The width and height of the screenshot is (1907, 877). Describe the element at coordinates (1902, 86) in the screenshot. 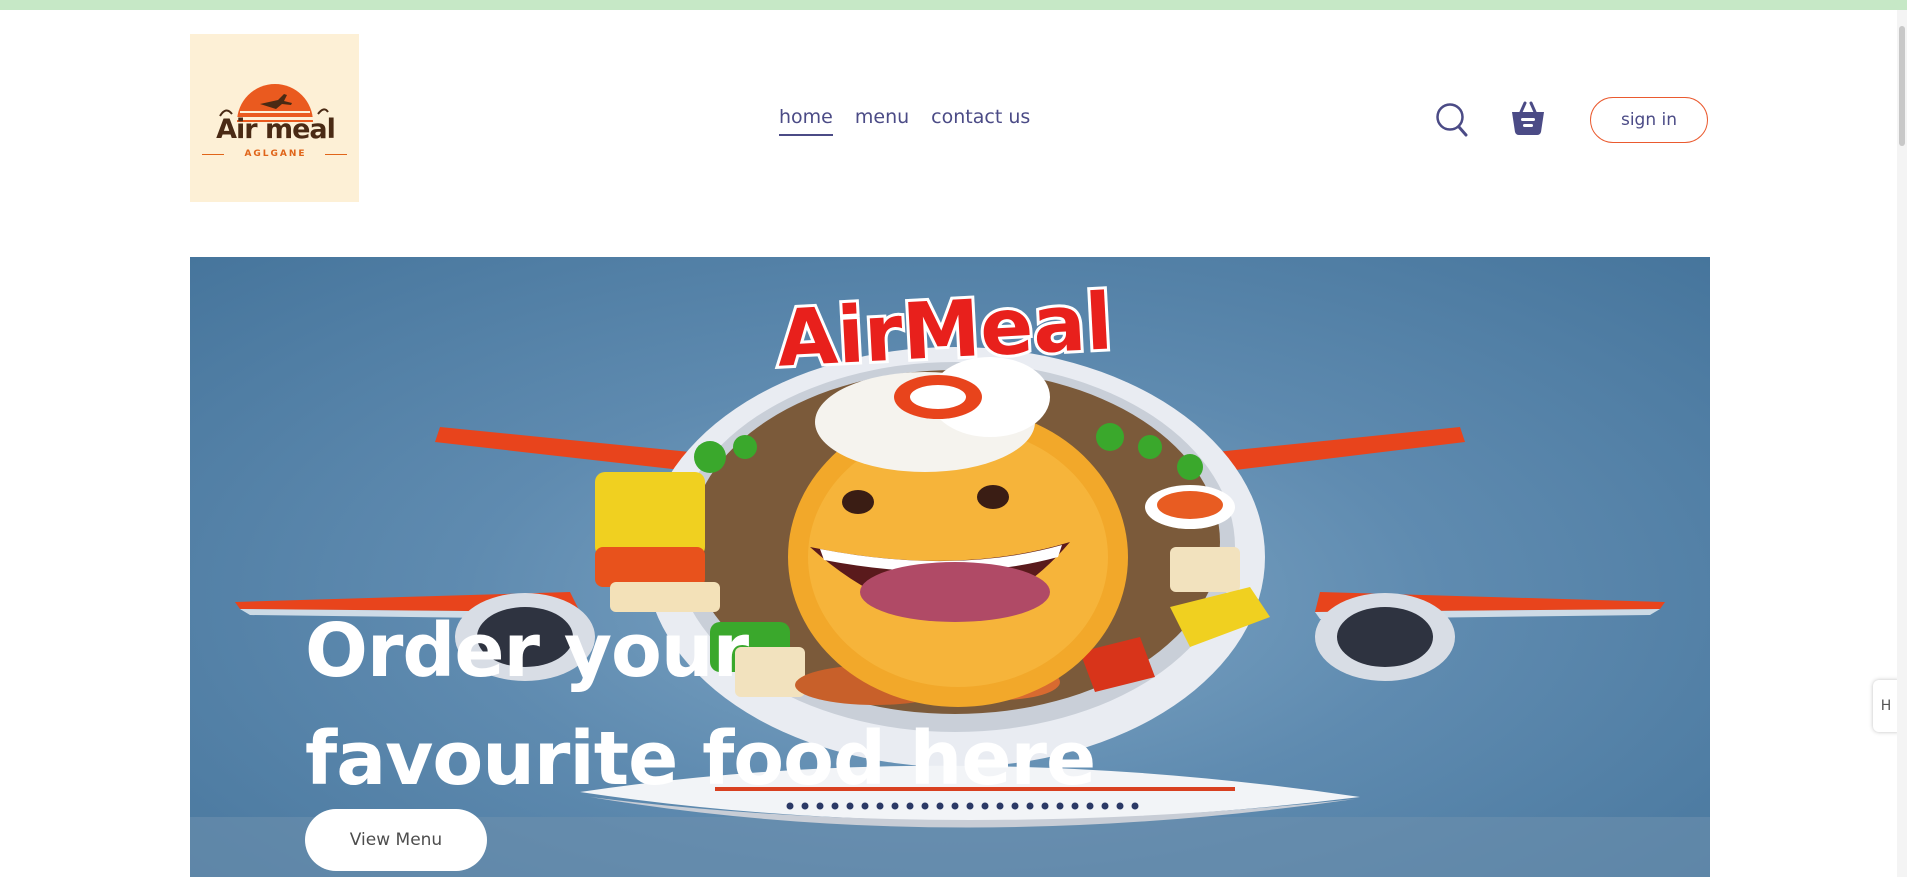

I see `page-scrollbar-thumb` at that location.